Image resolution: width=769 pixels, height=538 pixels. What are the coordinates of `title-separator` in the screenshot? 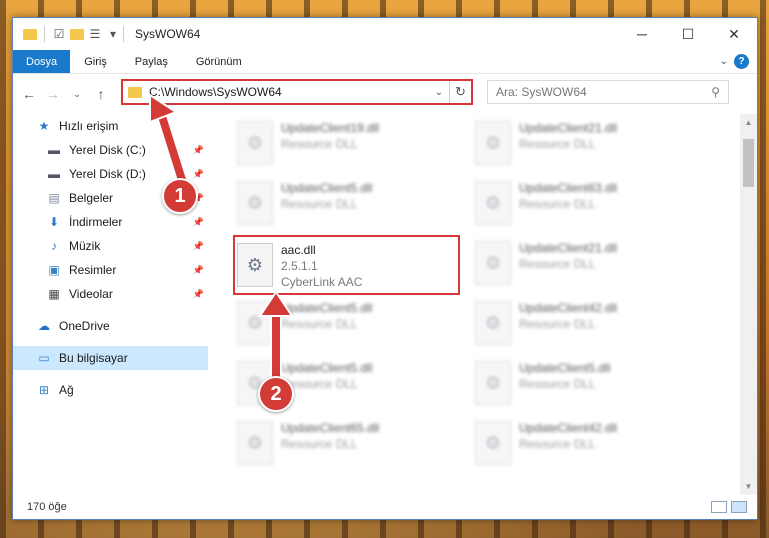 It's located at (123, 34).